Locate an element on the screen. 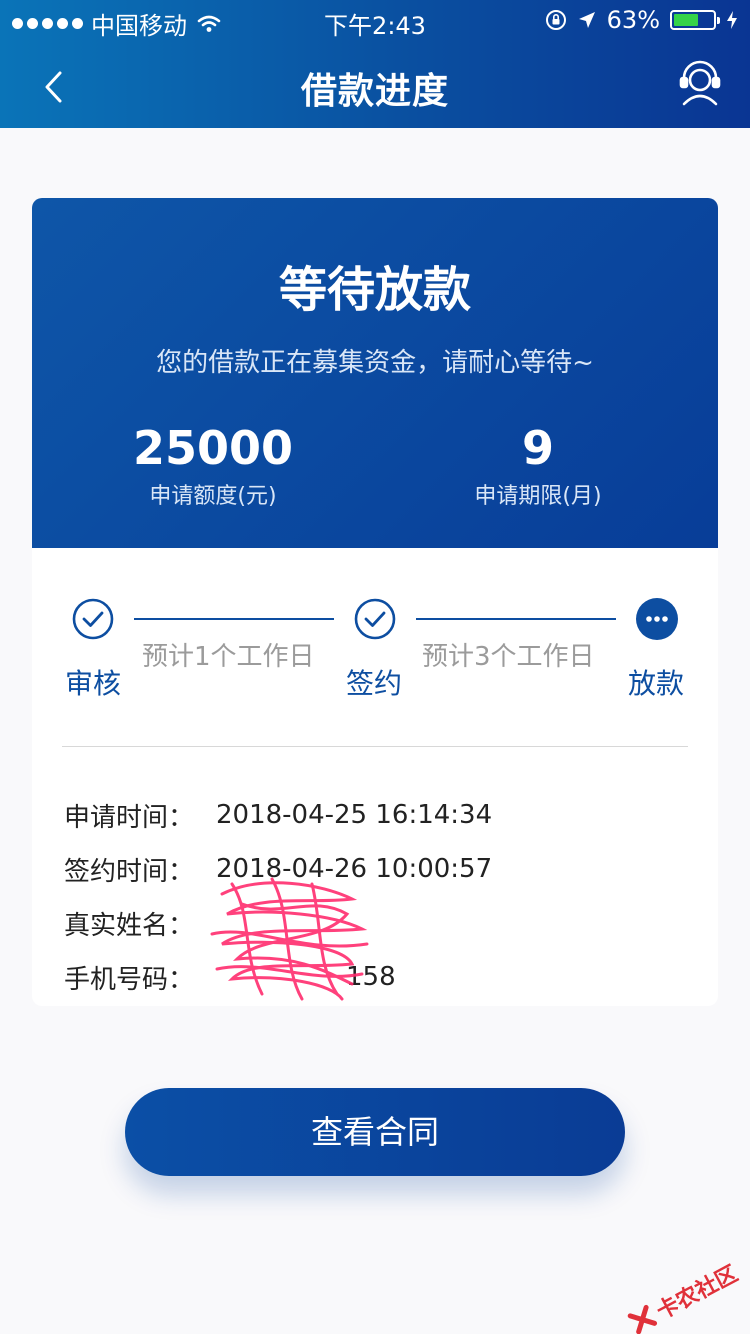 The image size is (750, 1334). redaction-scribble is located at coordinates (289, 939).